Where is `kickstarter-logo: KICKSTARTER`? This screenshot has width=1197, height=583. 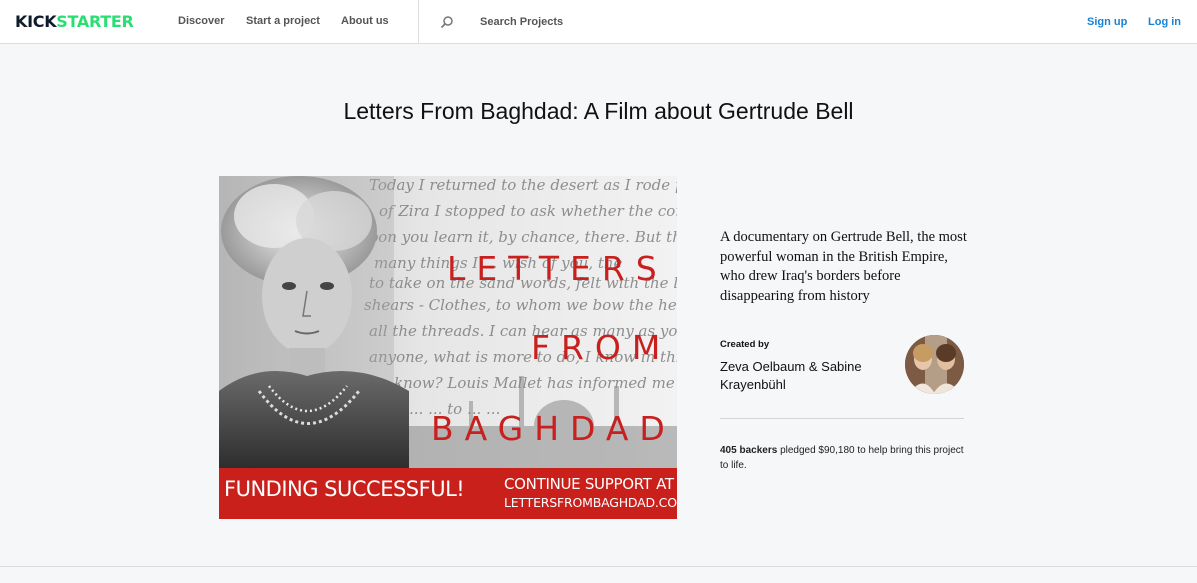 kickstarter-logo: KICKSTARTER is located at coordinates (74, 21).